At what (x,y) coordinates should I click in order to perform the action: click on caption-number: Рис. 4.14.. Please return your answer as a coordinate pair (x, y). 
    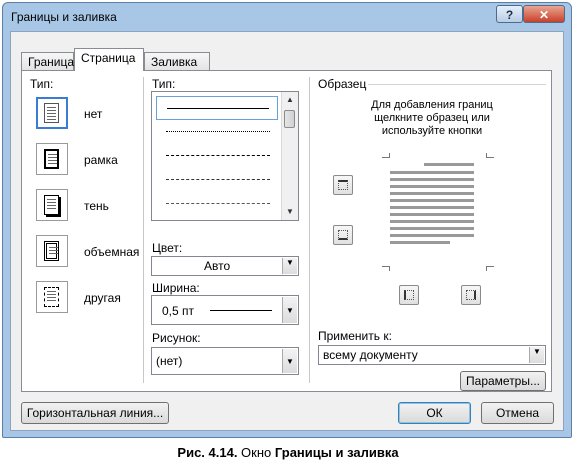
    Looking at the image, I should click on (207, 452).